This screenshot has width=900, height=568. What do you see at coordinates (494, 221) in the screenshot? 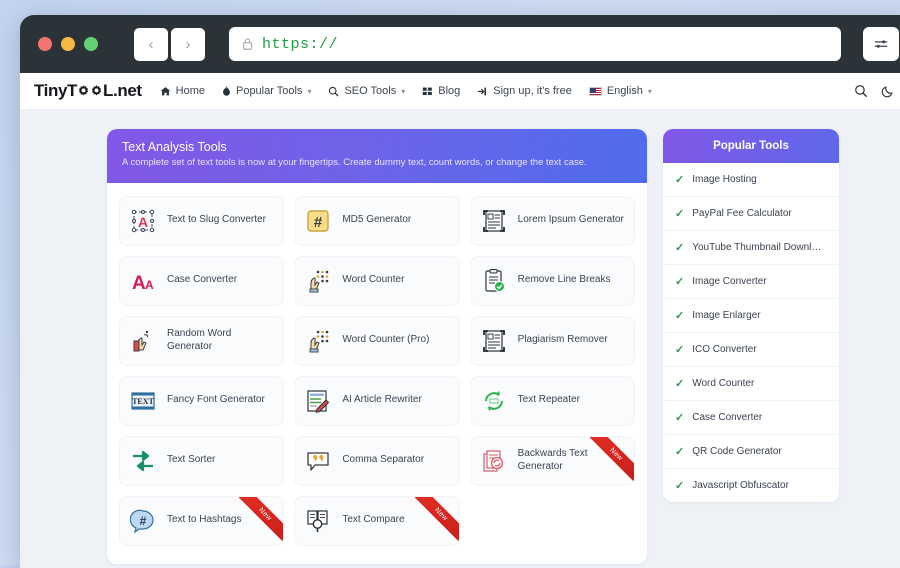
I see `document-a-icon` at bounding box center [494, 221].